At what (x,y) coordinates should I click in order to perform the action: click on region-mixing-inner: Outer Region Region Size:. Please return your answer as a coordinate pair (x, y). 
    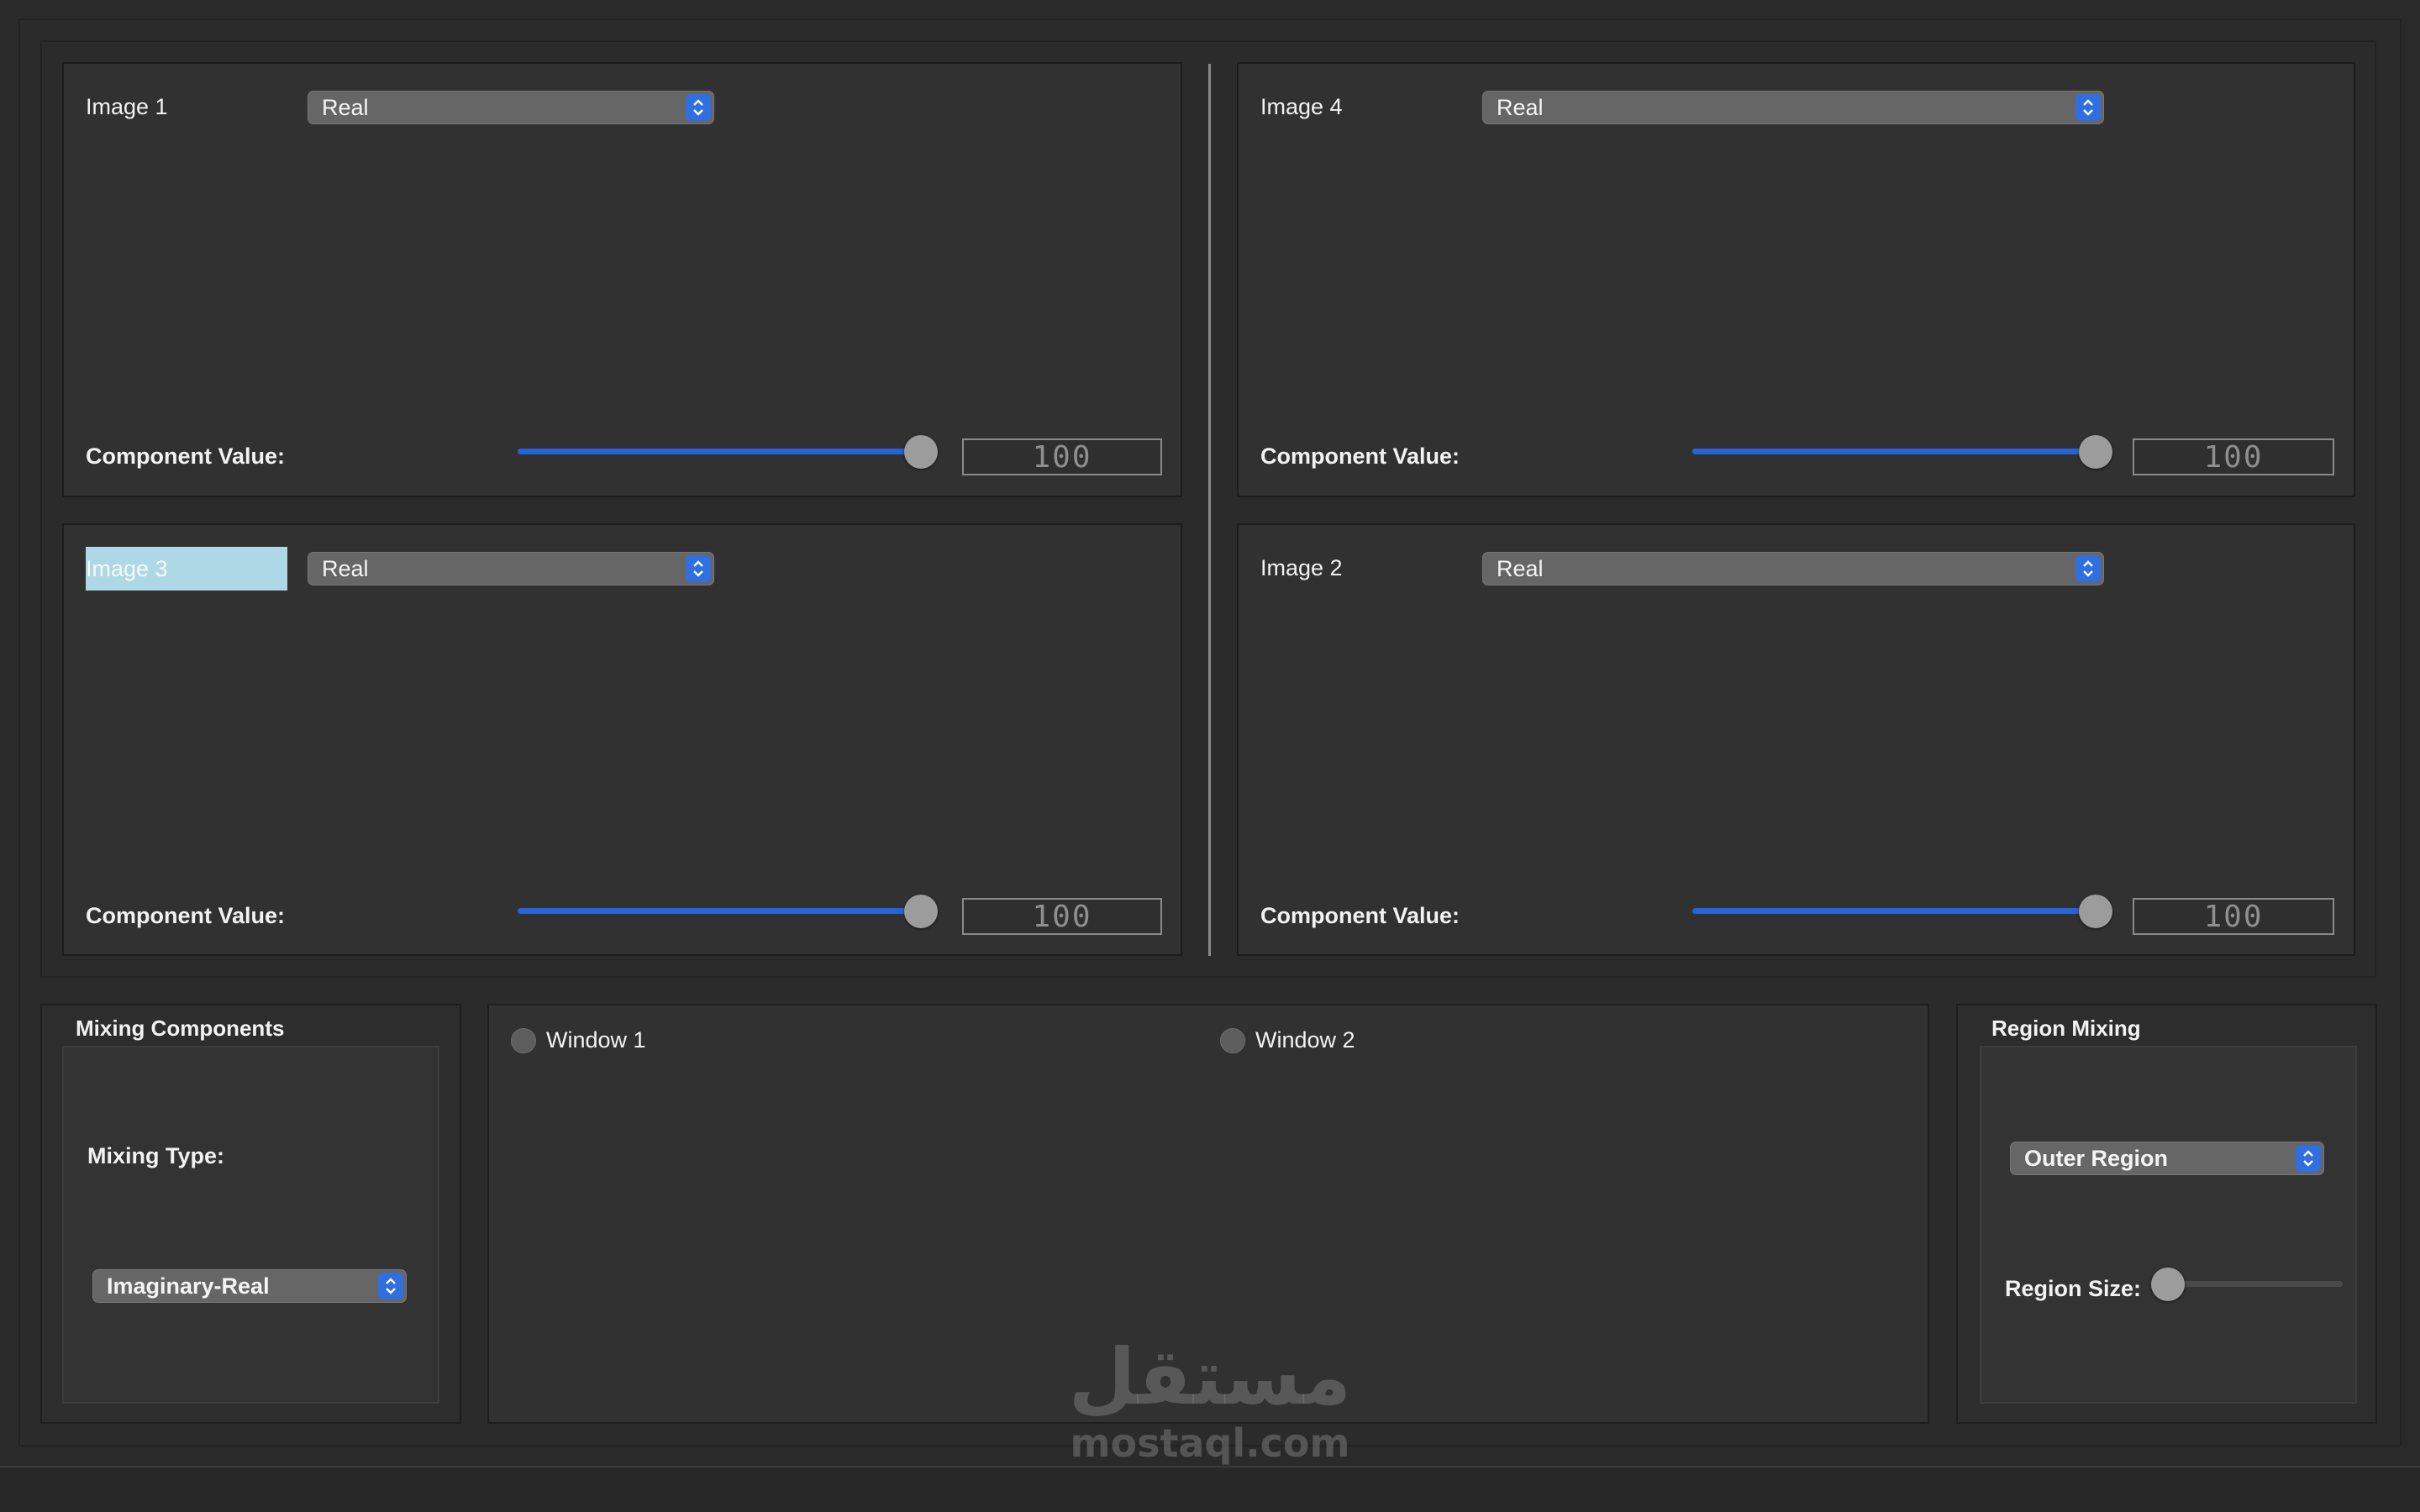
    Looking at the image, I should click on (2168, 1225).